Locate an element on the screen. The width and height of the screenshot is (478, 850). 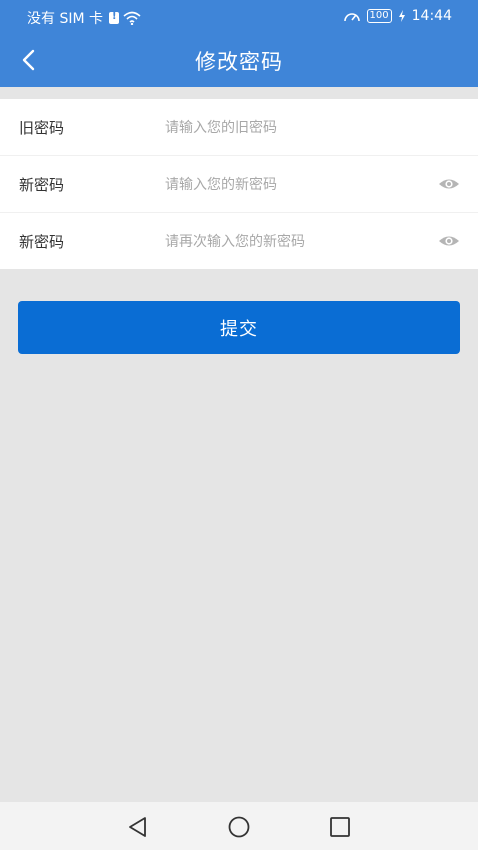
submit-button: 提交 is located at coordinates (239, 327).